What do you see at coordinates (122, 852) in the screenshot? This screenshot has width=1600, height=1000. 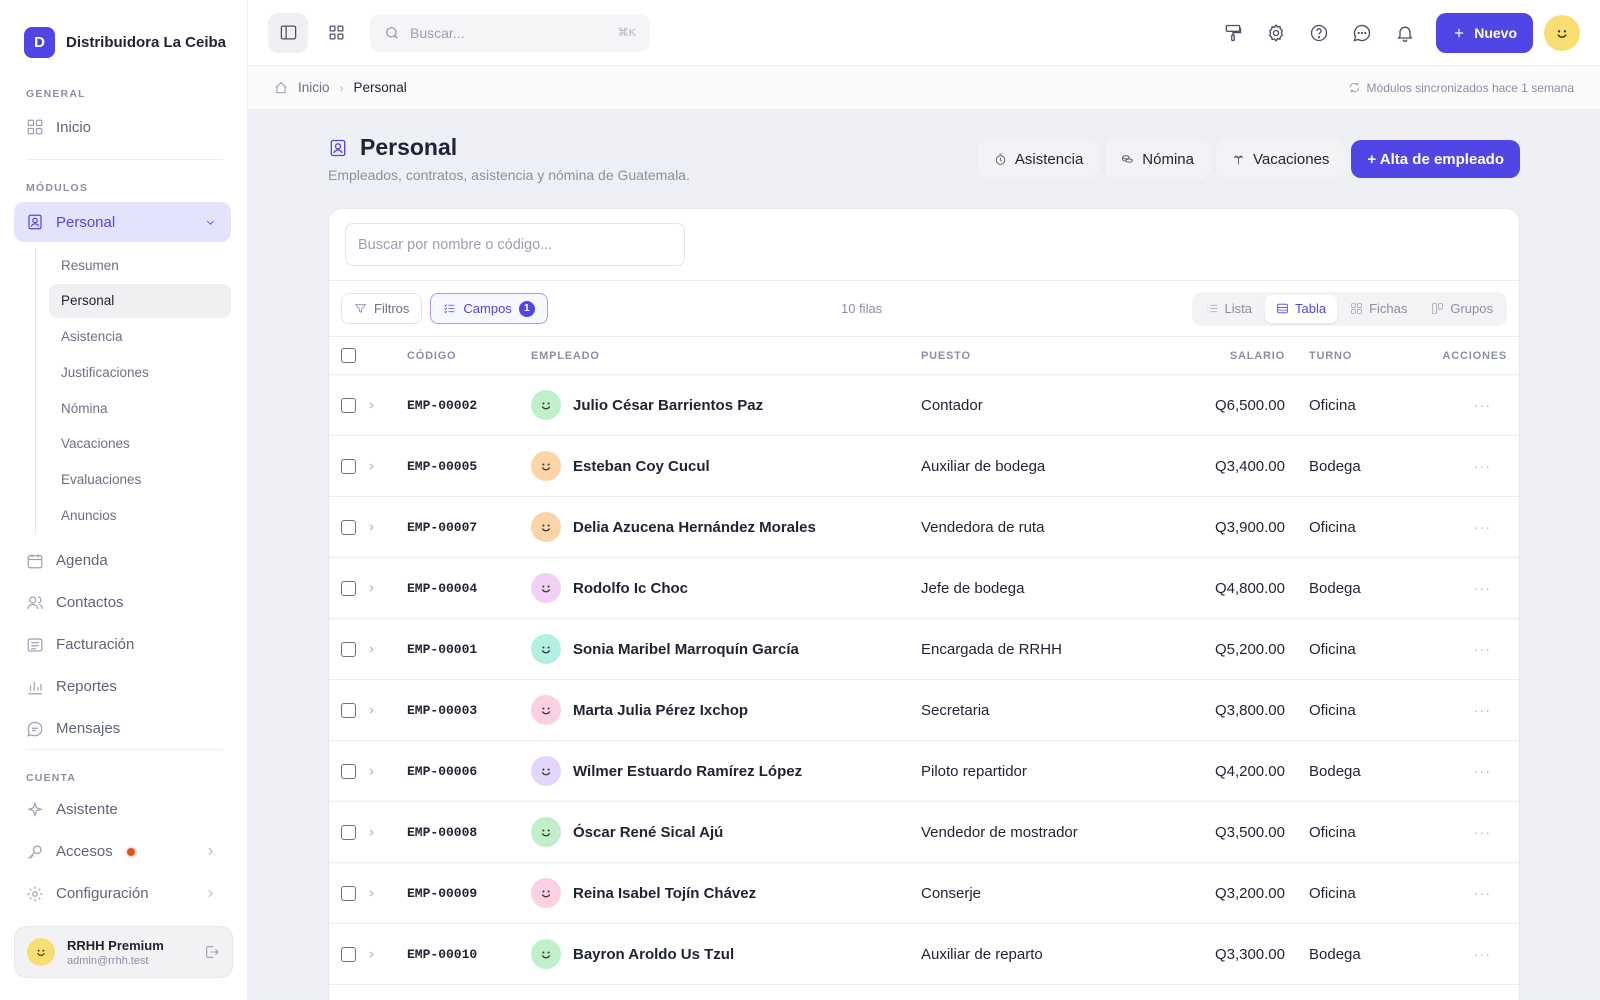 I see `sidebar-item-accesos: Accesos` at bounding box center [122, 852].